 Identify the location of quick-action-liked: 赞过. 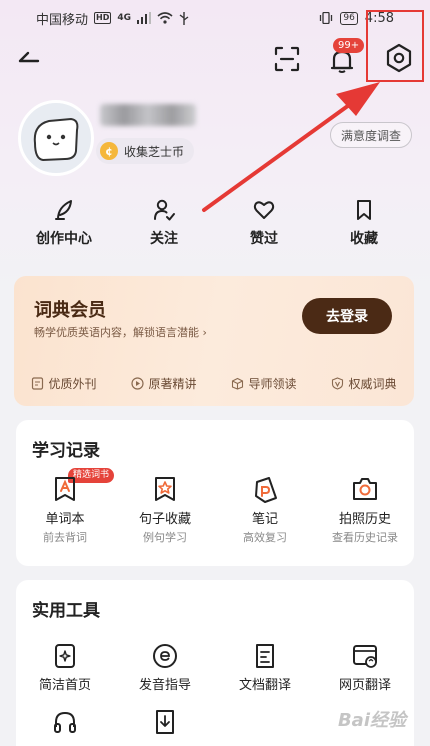
(264, 223).